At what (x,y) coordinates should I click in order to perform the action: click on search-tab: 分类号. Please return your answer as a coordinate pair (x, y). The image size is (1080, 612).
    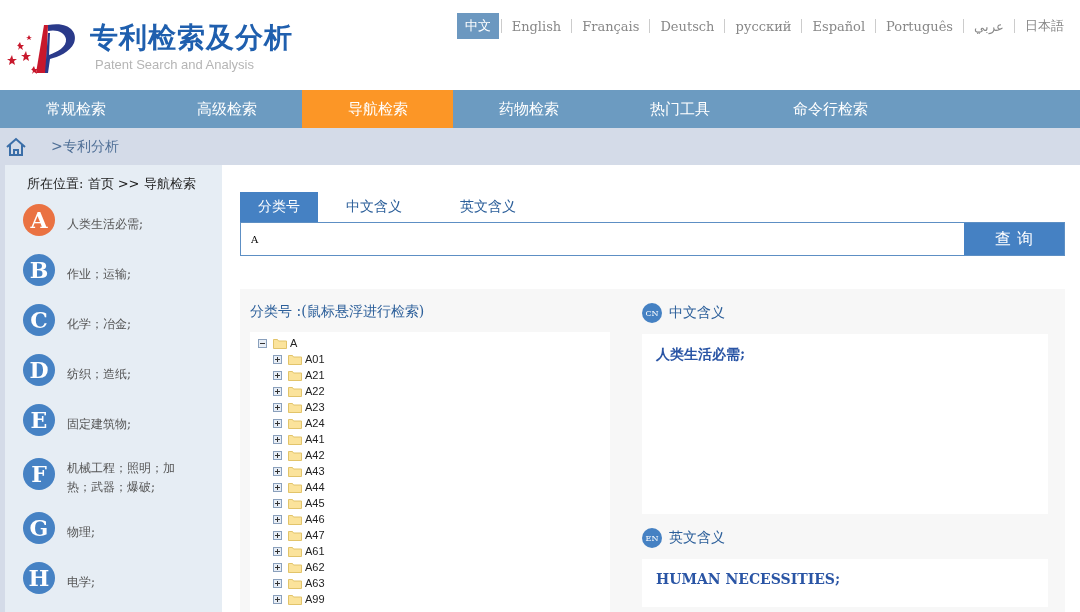
    Looking at the image, I should click on (279, 207).